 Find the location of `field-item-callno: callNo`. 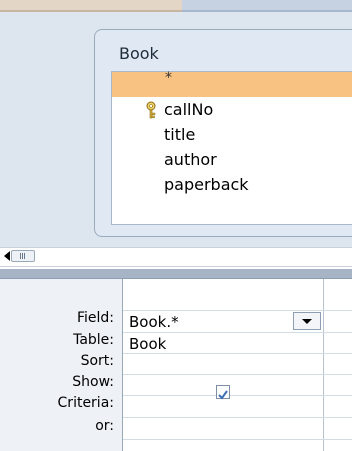

field-item-callno: callNo is located at coordinates (232, 109).